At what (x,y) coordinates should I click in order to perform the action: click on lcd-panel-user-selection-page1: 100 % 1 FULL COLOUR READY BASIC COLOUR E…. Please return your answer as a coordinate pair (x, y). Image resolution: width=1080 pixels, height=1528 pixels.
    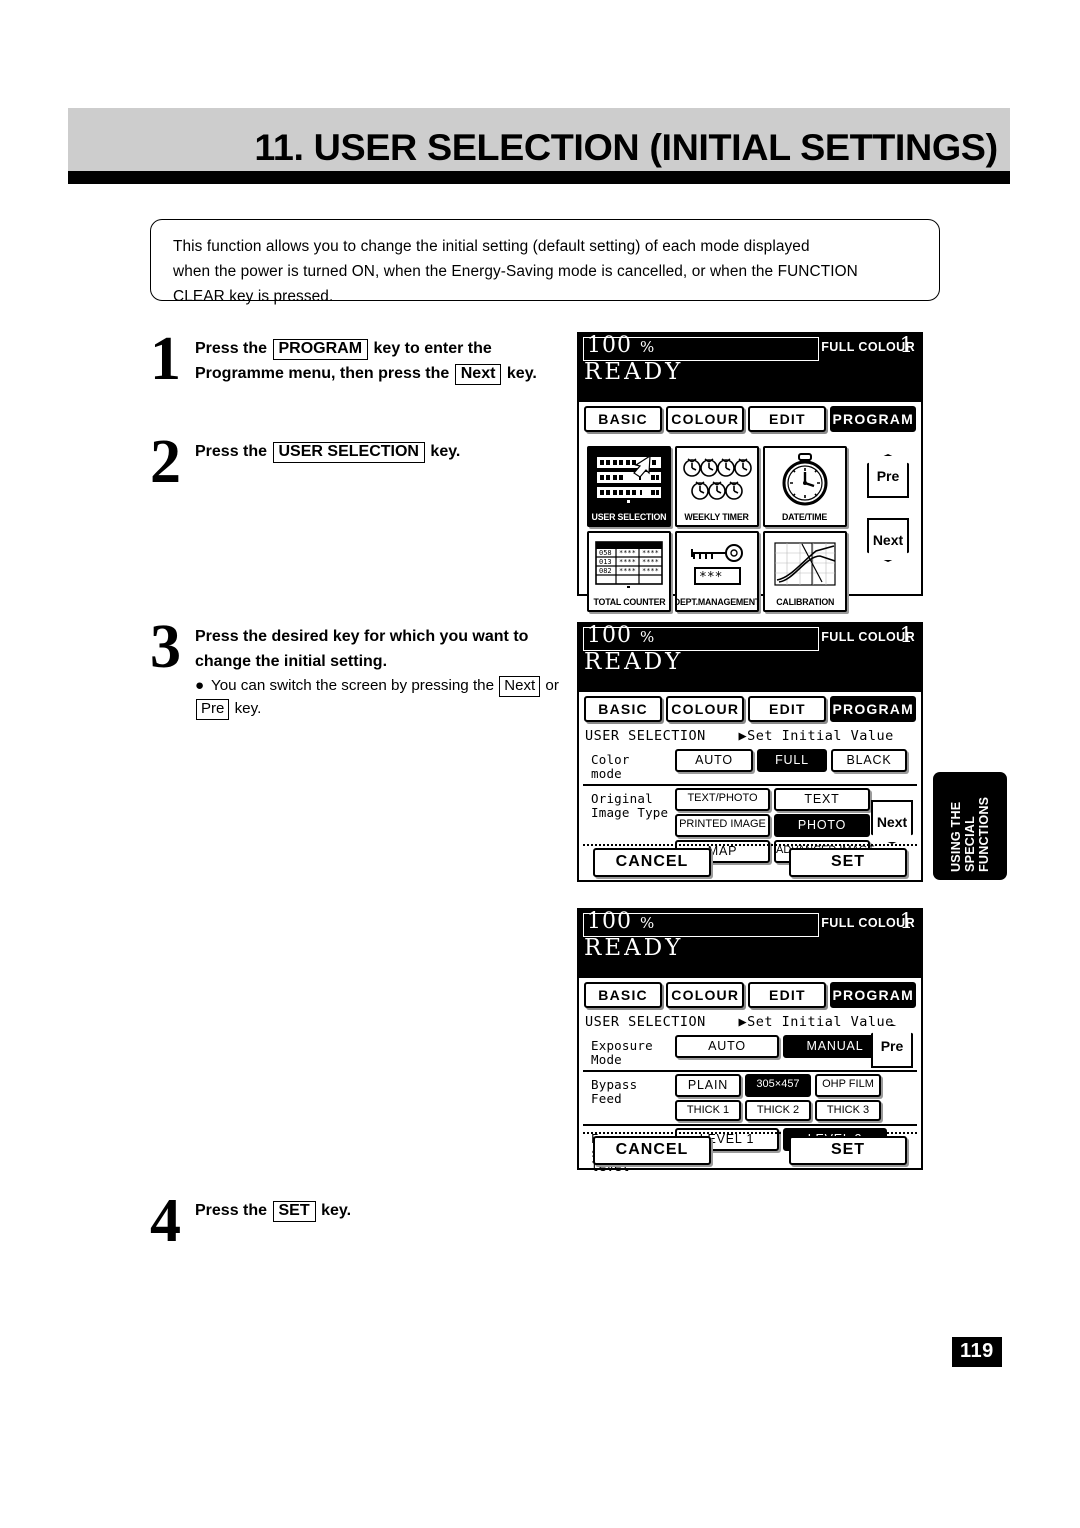
    Looking at the image, I should click on (750, 752).